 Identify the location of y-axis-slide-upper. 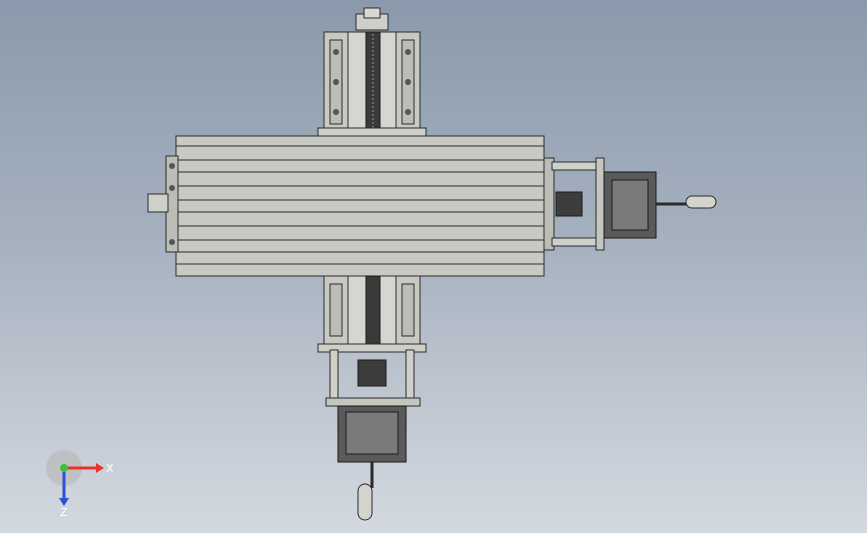
(372, 72).